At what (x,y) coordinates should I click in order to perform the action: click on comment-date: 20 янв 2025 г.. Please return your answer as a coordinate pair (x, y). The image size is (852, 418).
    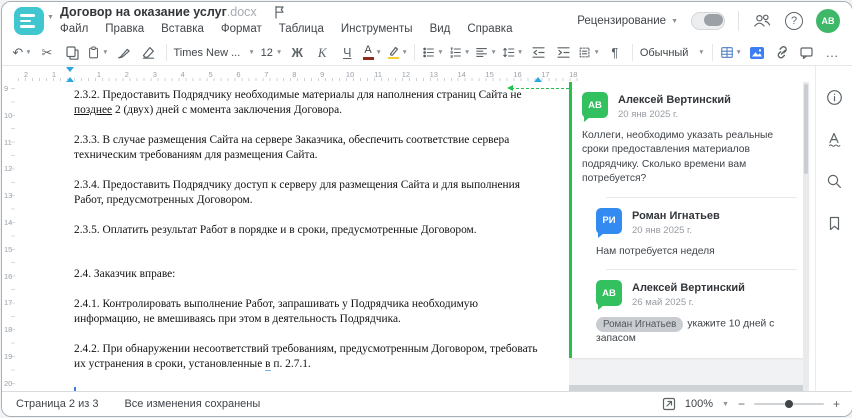
    Looking at the image, I should click on (662, 230).